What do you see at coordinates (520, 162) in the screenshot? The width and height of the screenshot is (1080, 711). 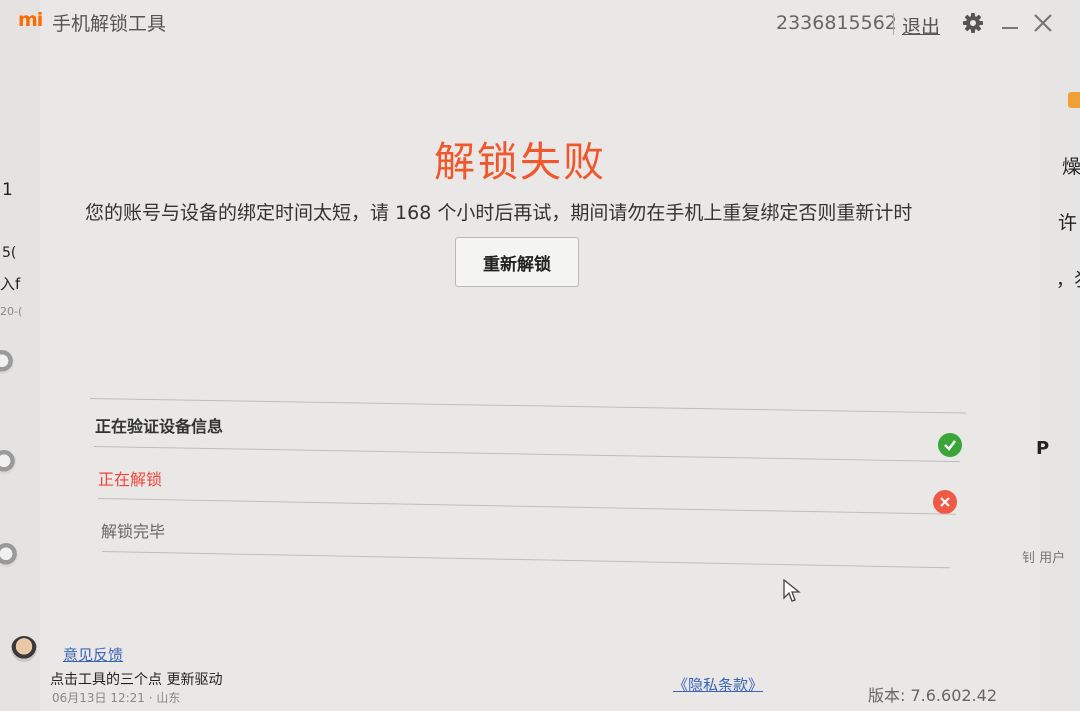 I see `result-heading: 解锁失败` at bounding box center [520, 162].